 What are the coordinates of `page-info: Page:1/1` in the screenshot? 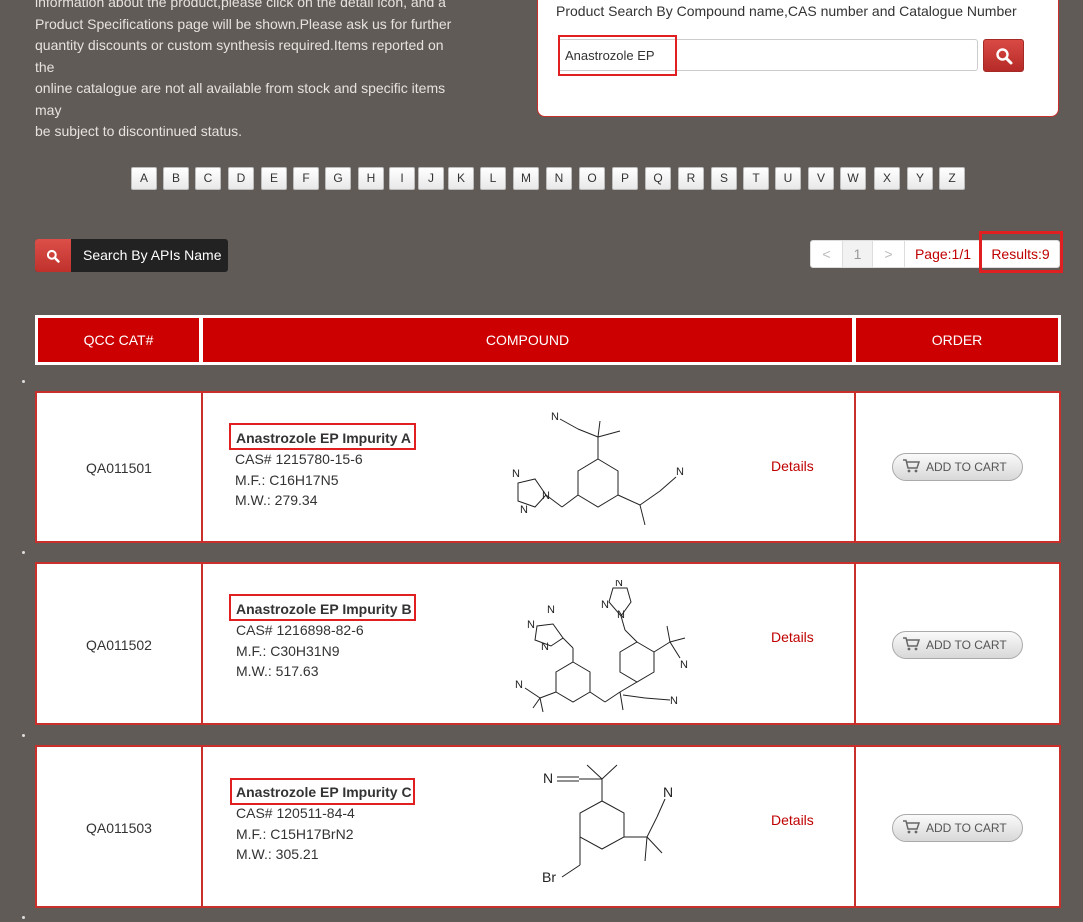 It's located at (942, 254).